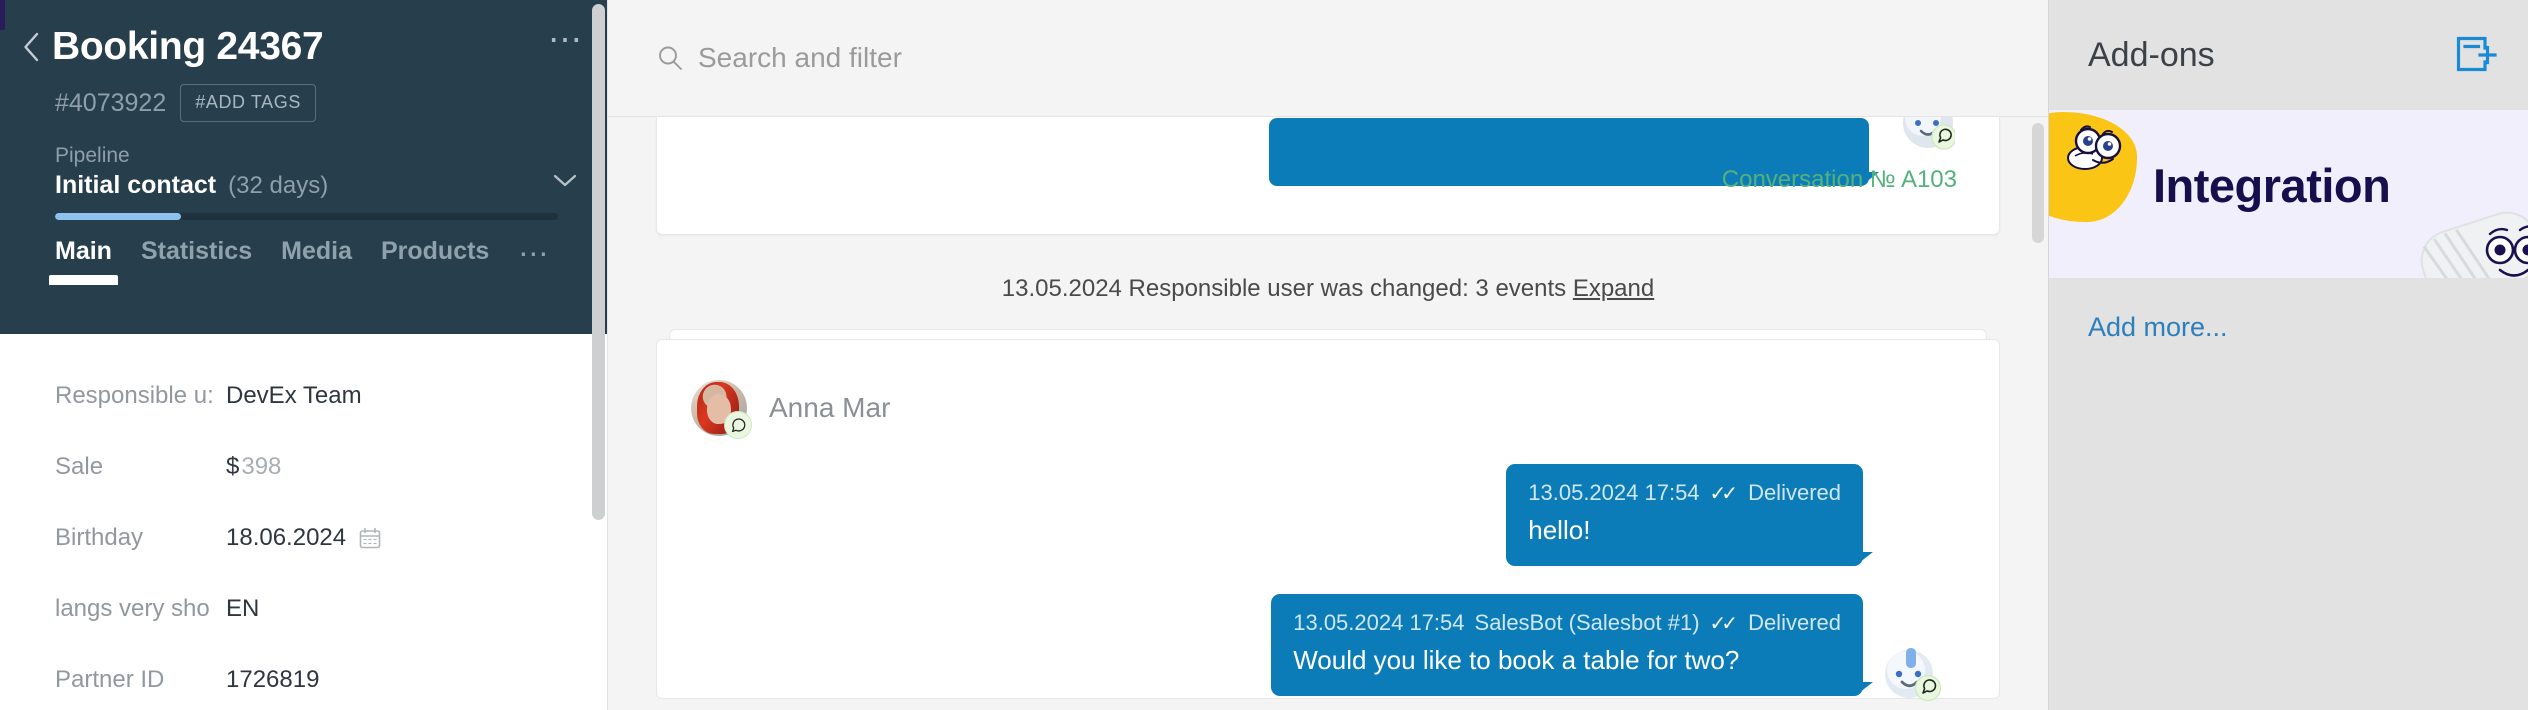 This screenshot has height=710, width=2528. I want to click on field-value-text: $, so click(233, 466).